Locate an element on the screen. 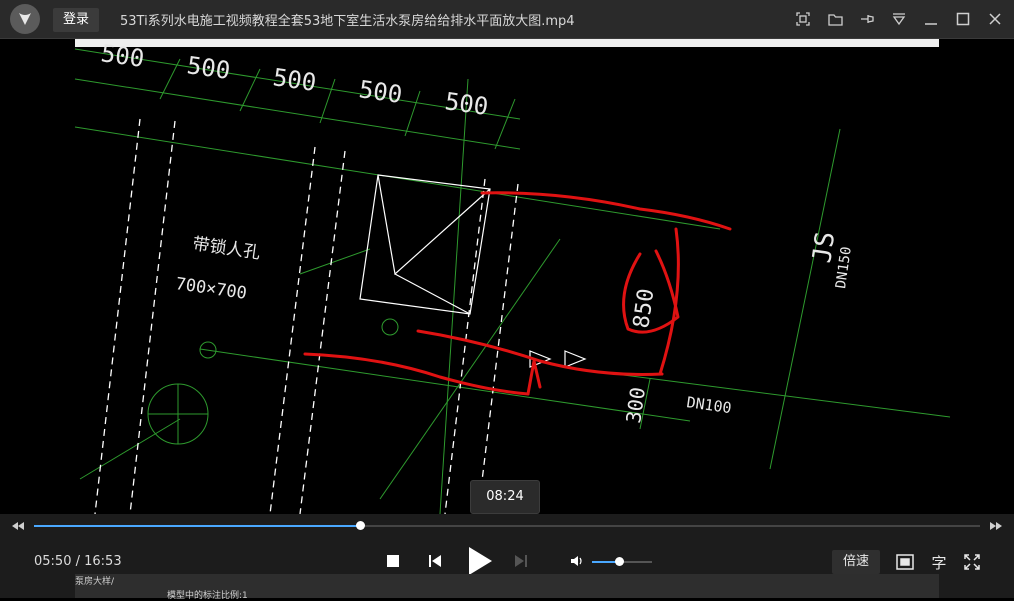 This screenshot has height=601, width=1014. js-label: JS is located at coordinates (824, 247).